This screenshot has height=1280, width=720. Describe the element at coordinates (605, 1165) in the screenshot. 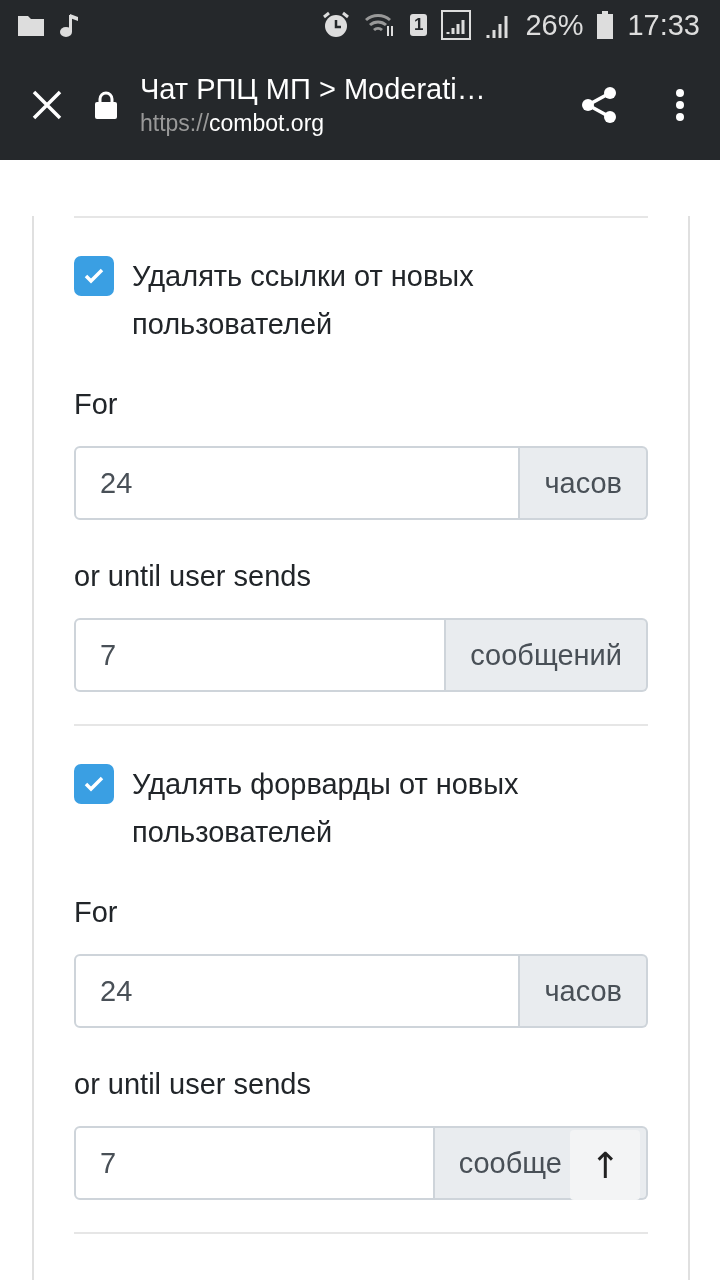

I see `scroll-to-top-button: ↑` at that location.